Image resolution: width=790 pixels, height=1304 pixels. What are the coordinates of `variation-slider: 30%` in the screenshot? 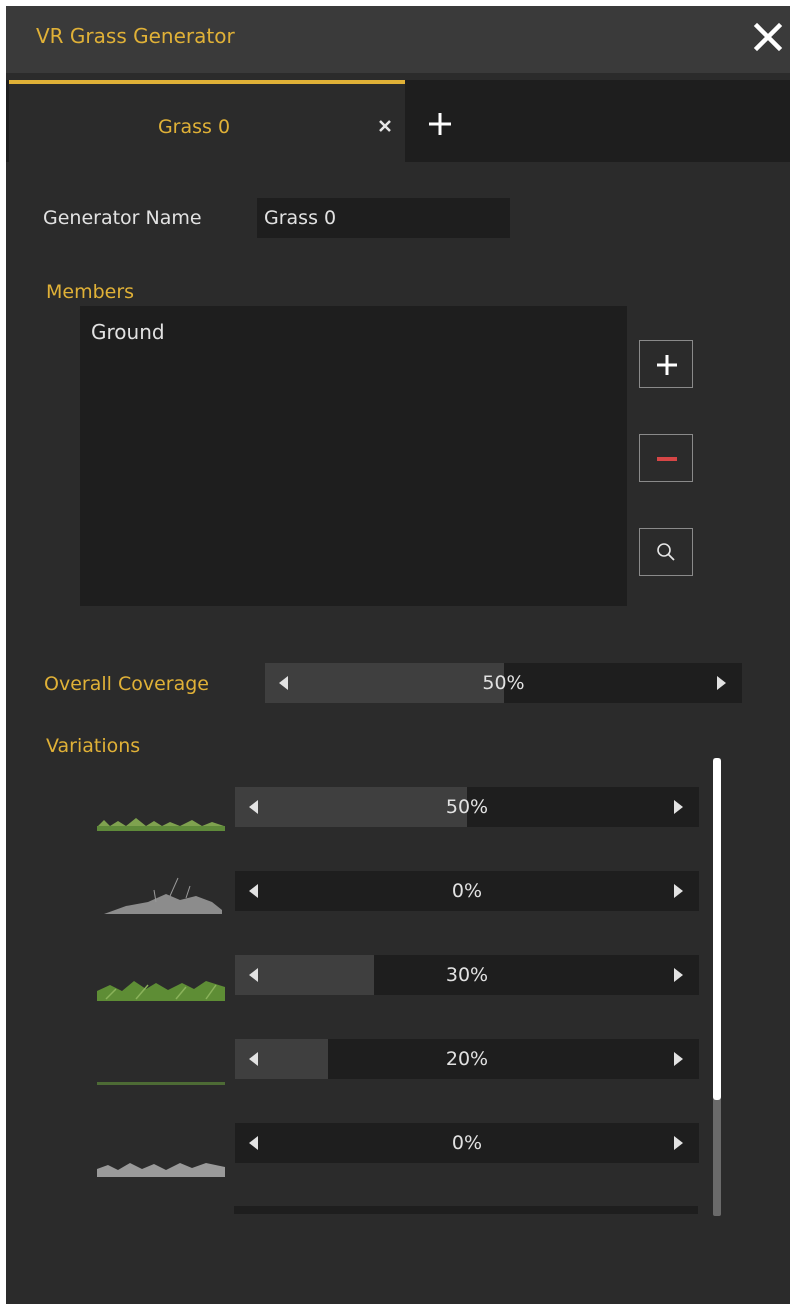 It's located at (467, 975).